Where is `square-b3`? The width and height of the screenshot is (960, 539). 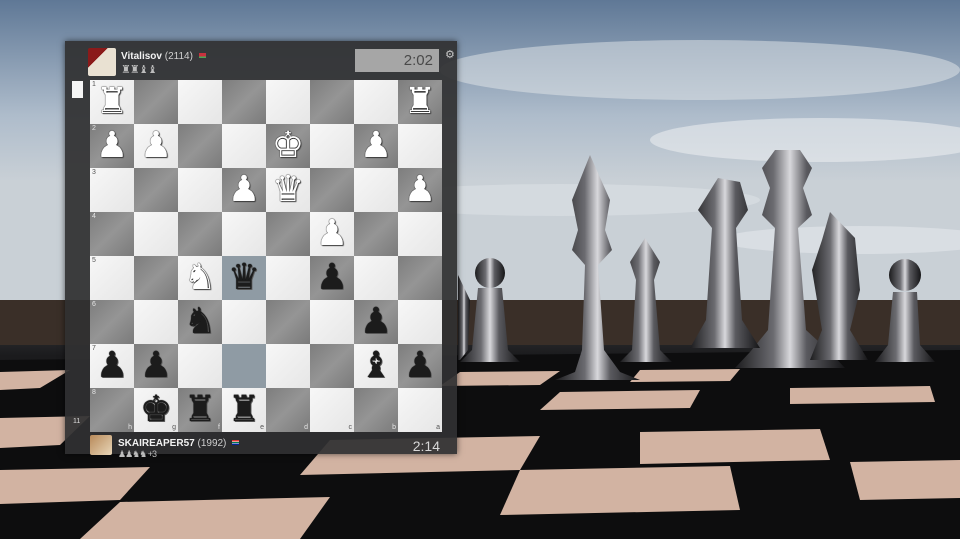
square-b3 is located at coordinates (376, 190).